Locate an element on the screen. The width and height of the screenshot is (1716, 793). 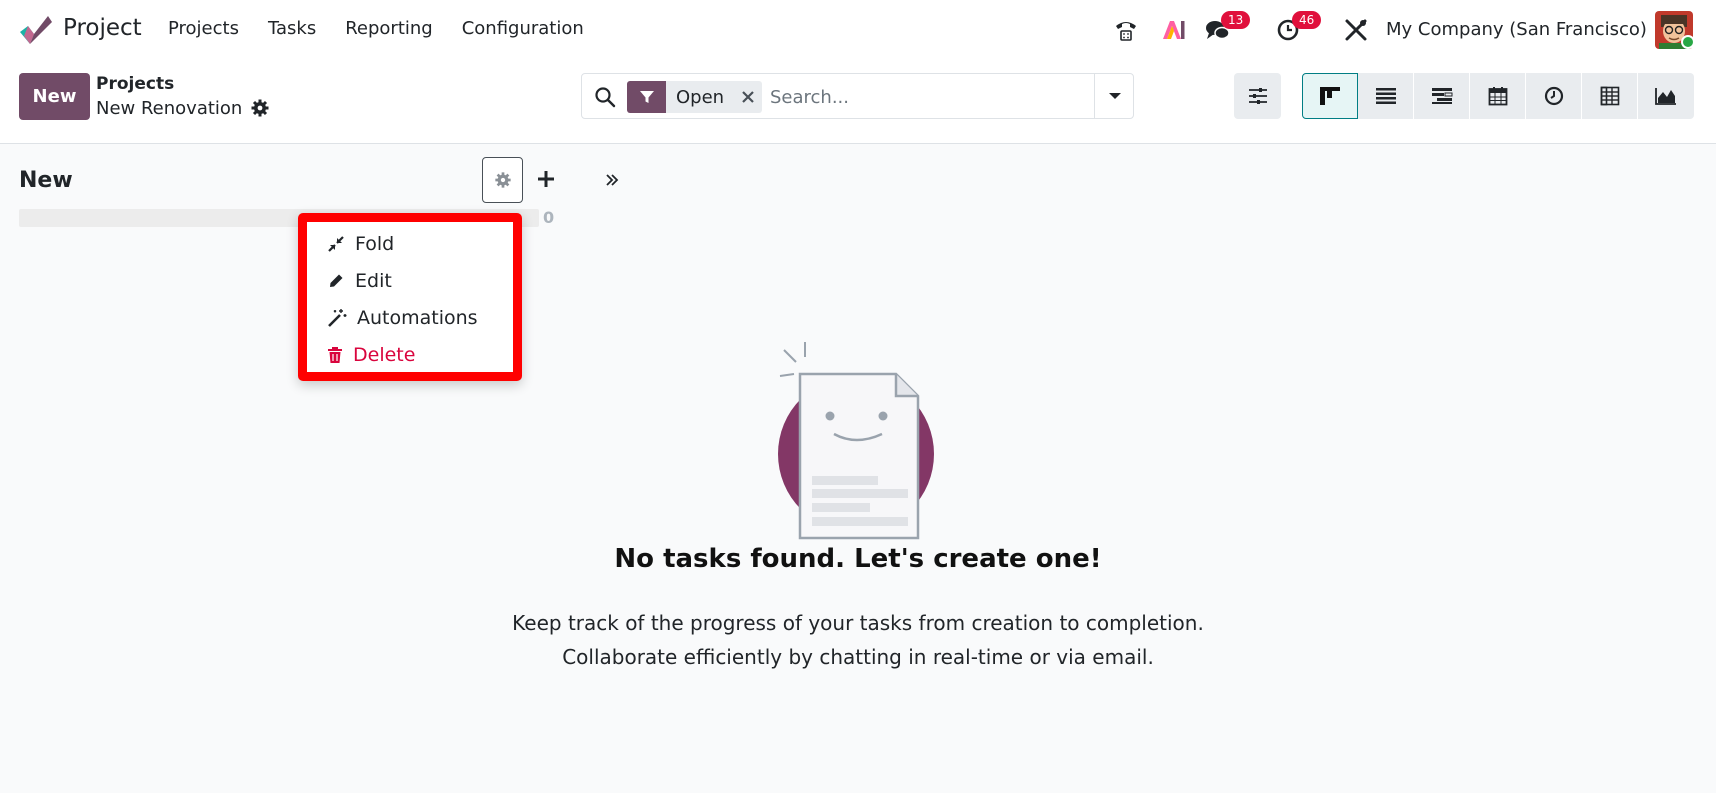
main-menu: Projects Tasks Reporting Configuration is located at coordinates (376, 28).